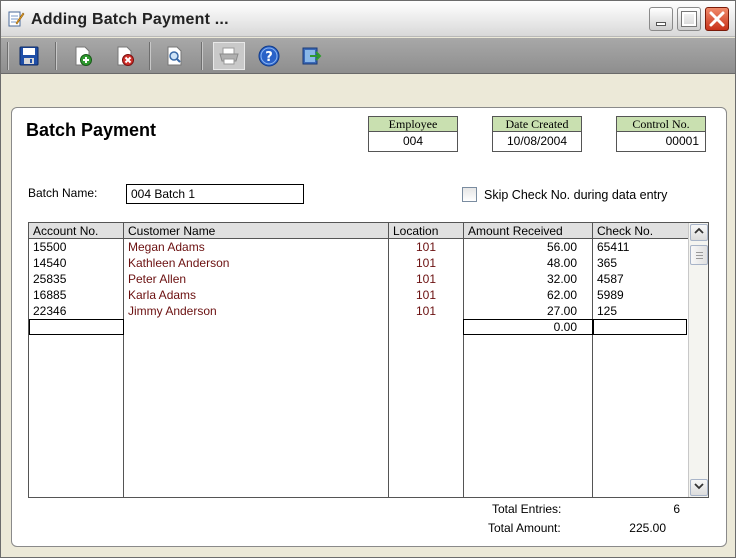  What do you see at coordinates (256, 231) in the screenshot?
I see `column-header-customer-name: Customer Name` at bounding box center [256, 231].